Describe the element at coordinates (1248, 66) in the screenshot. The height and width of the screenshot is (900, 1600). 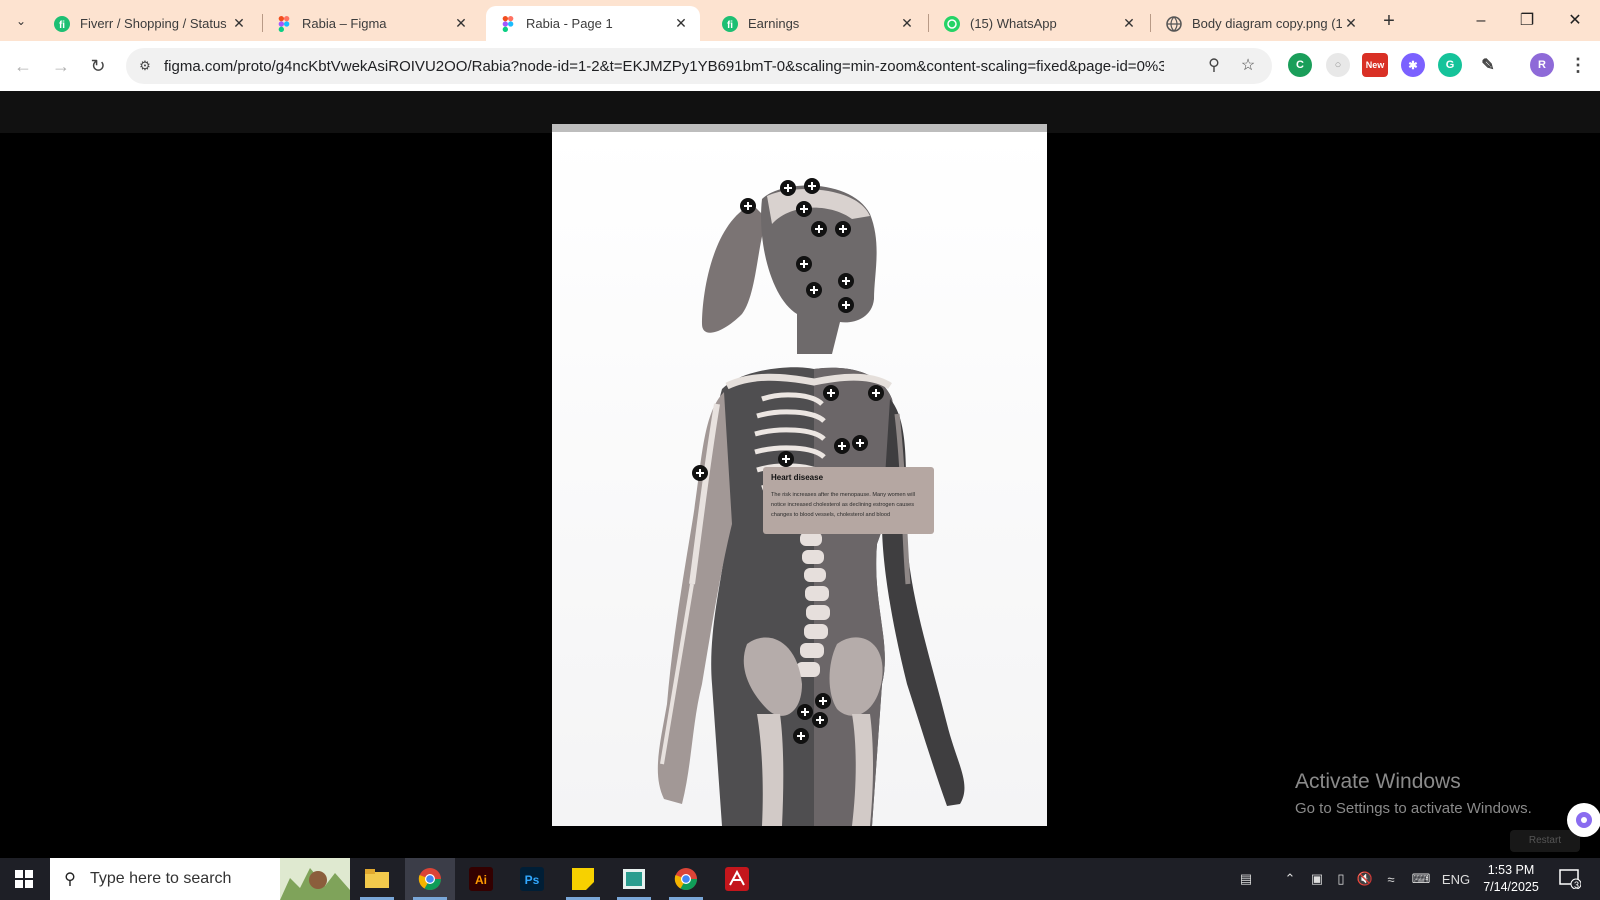
I see `bookmark-star-icon: ☆` at that location.